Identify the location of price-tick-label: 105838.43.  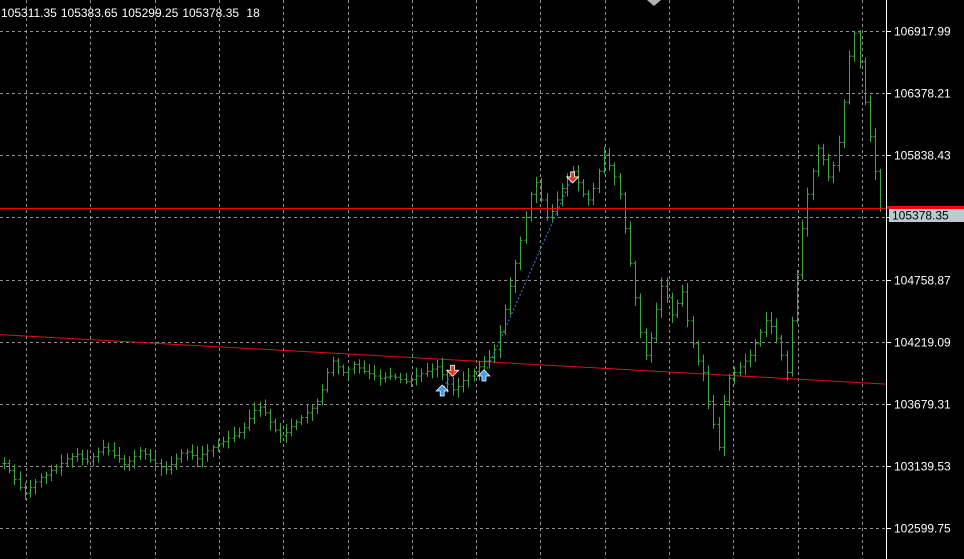
(922, 156).